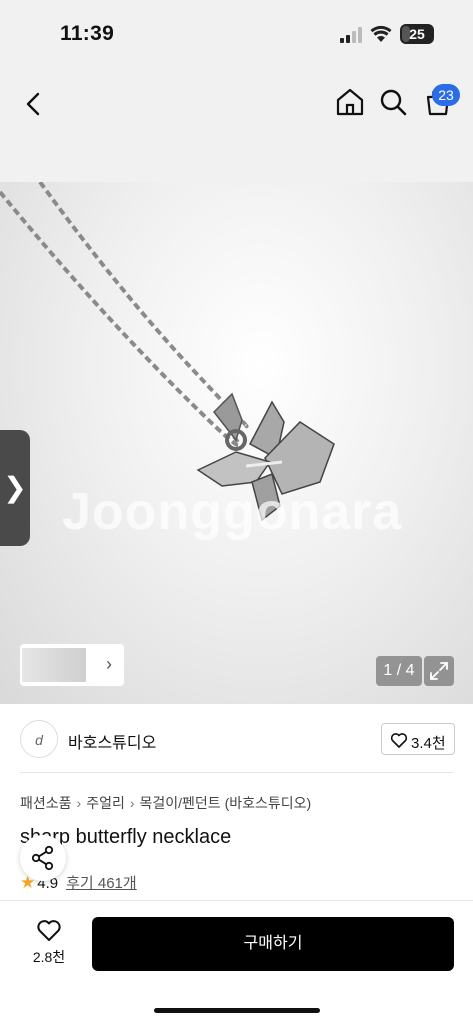 Image resolution: width=473 pixels, height=1024 pixels. I want to click on wifi-icon, so click(381, 33).